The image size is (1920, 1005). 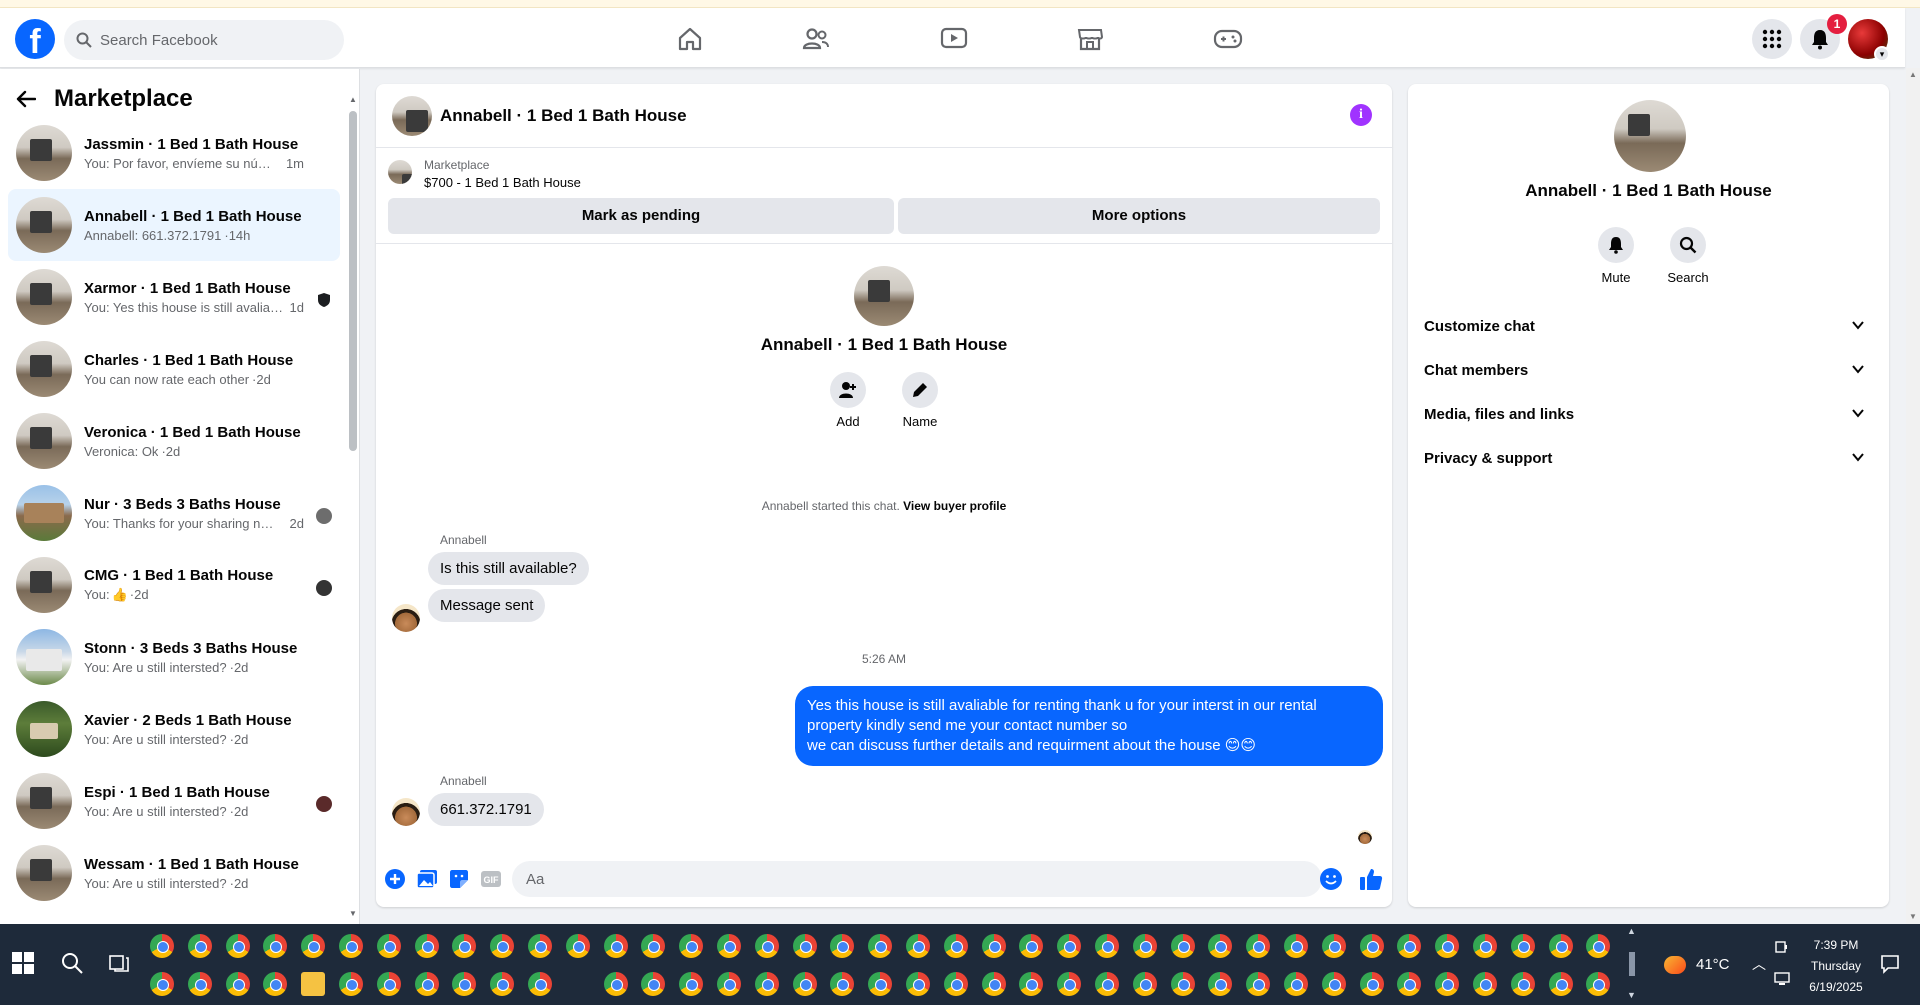 What do you see at coordinates (1713, 964) in the screenshot?
I see `weather-temperature: 41°C` at bounding box center [1713, 964].